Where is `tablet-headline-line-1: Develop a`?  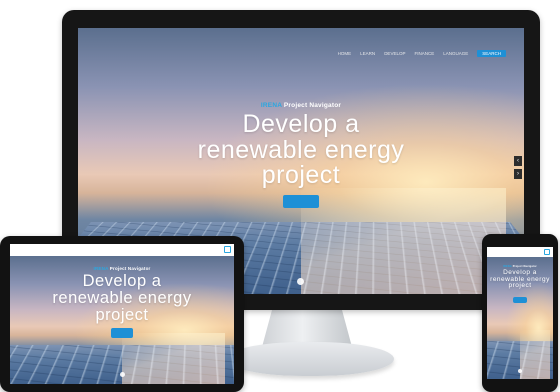 tablet-headline-line-1: Develop a is located at coordinates (122, 281).